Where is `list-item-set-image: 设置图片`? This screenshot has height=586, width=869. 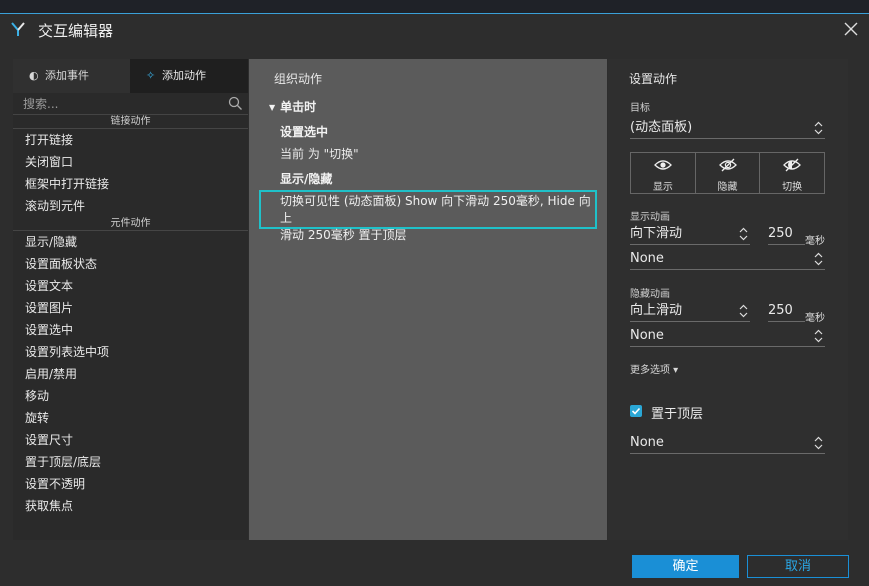
list-item-set-image: 设置图片 is located at coordinates (130, 308).